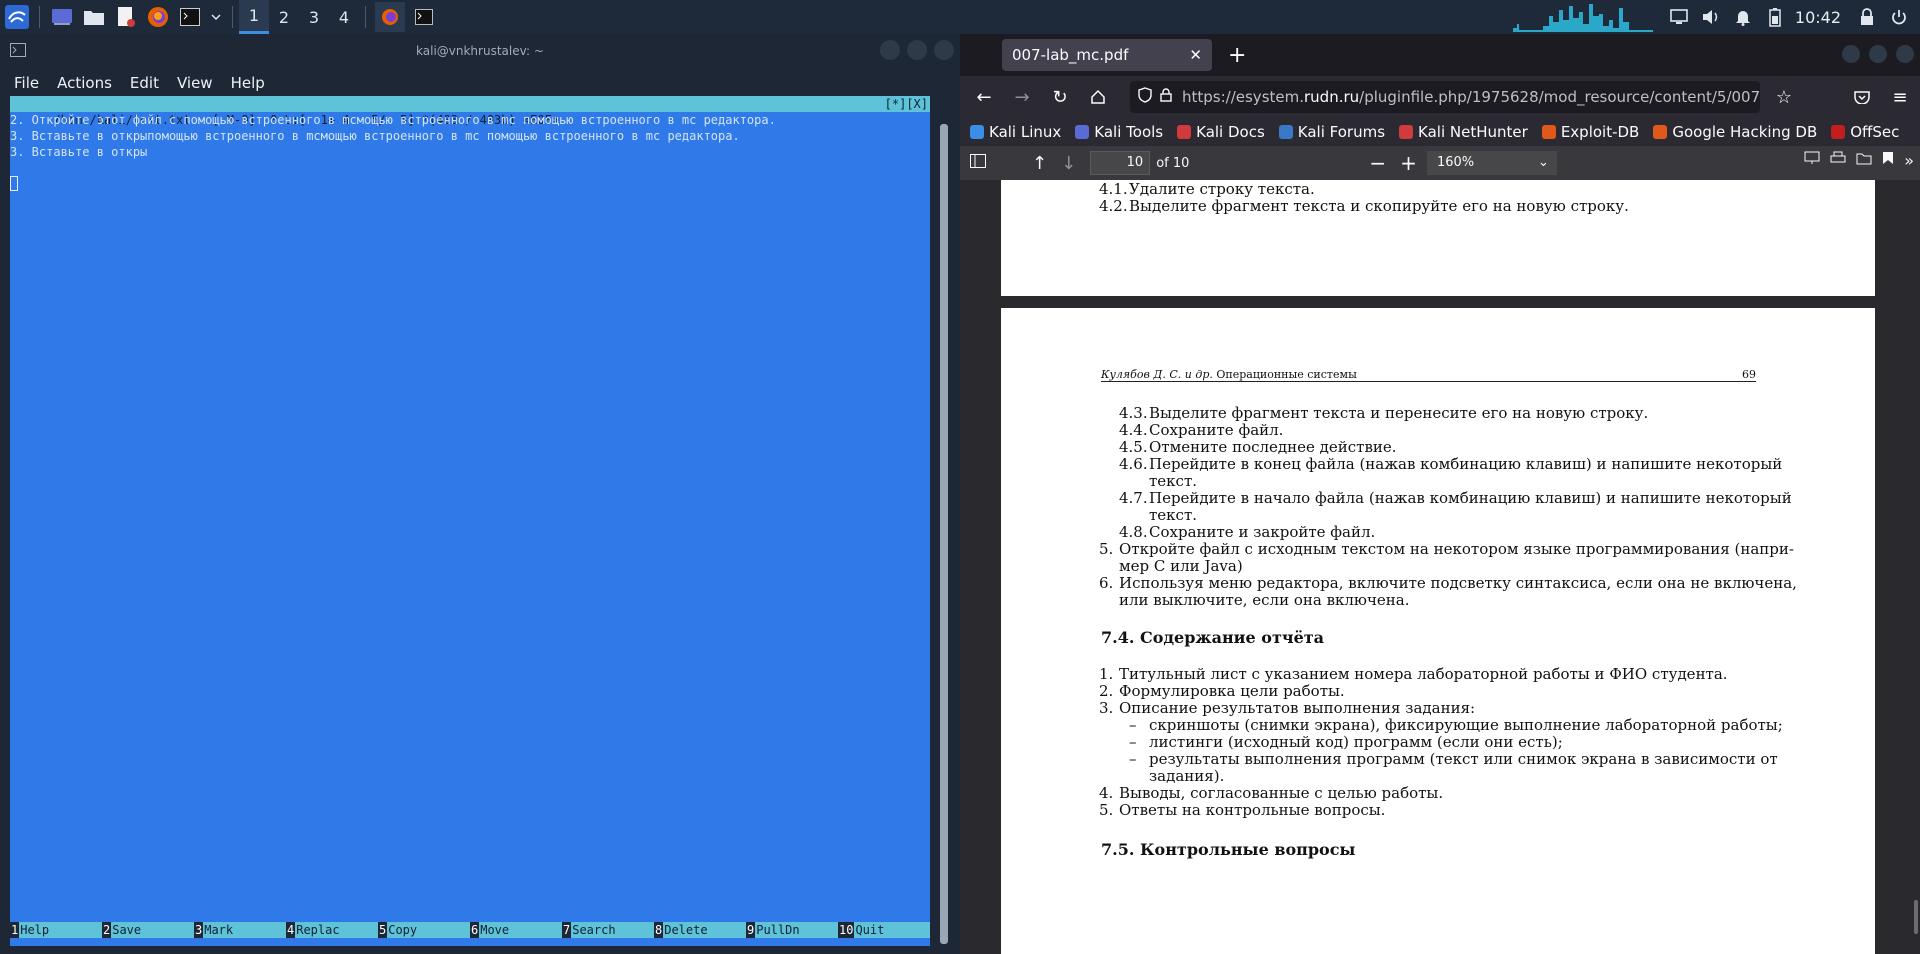 Image resolution: width=1920 pixels, height=954 pixels. I want to click on back-icon: ←, so click(984, 97).